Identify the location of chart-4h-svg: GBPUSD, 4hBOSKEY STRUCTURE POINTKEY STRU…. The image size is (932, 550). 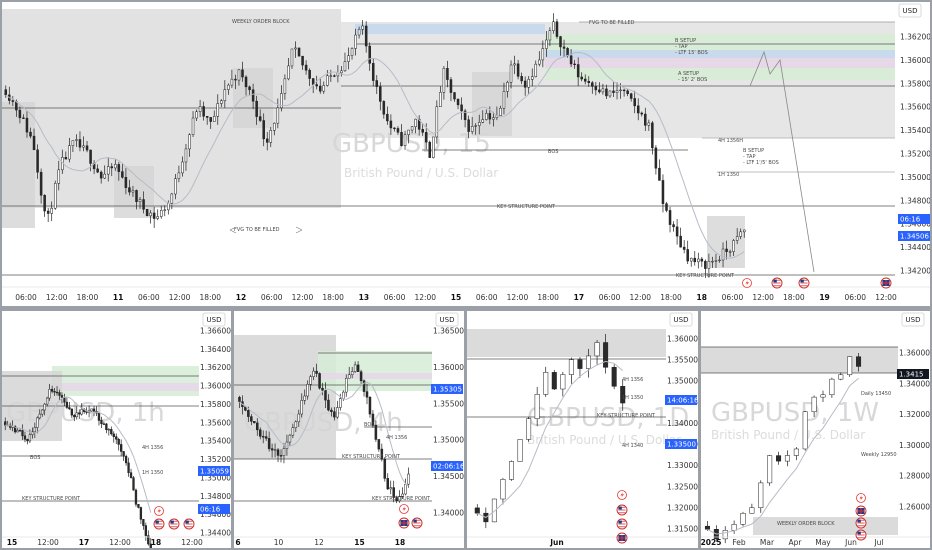
(349, 429).